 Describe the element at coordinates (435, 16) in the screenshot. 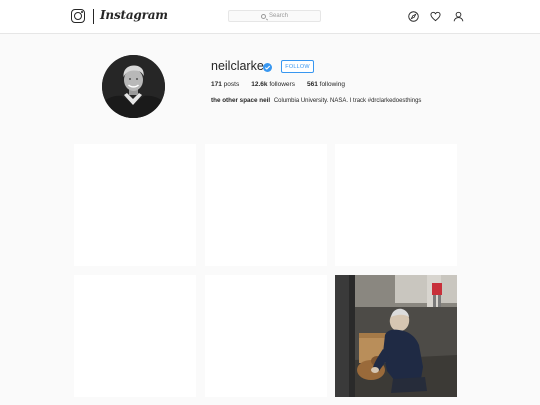

I see `activity-heart-icon` at that location.